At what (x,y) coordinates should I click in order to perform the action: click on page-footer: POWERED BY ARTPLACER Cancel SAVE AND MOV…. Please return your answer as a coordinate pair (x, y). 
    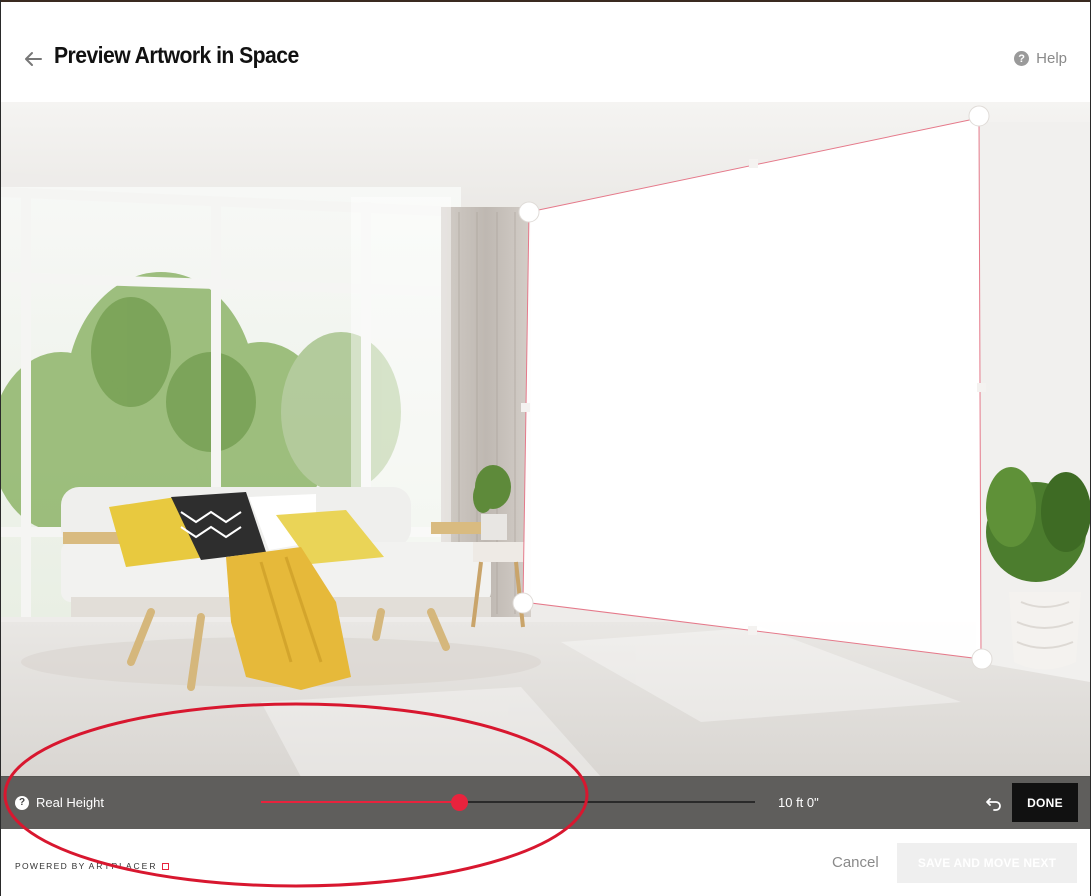
    Looking at the image, I should click on (545, 862).